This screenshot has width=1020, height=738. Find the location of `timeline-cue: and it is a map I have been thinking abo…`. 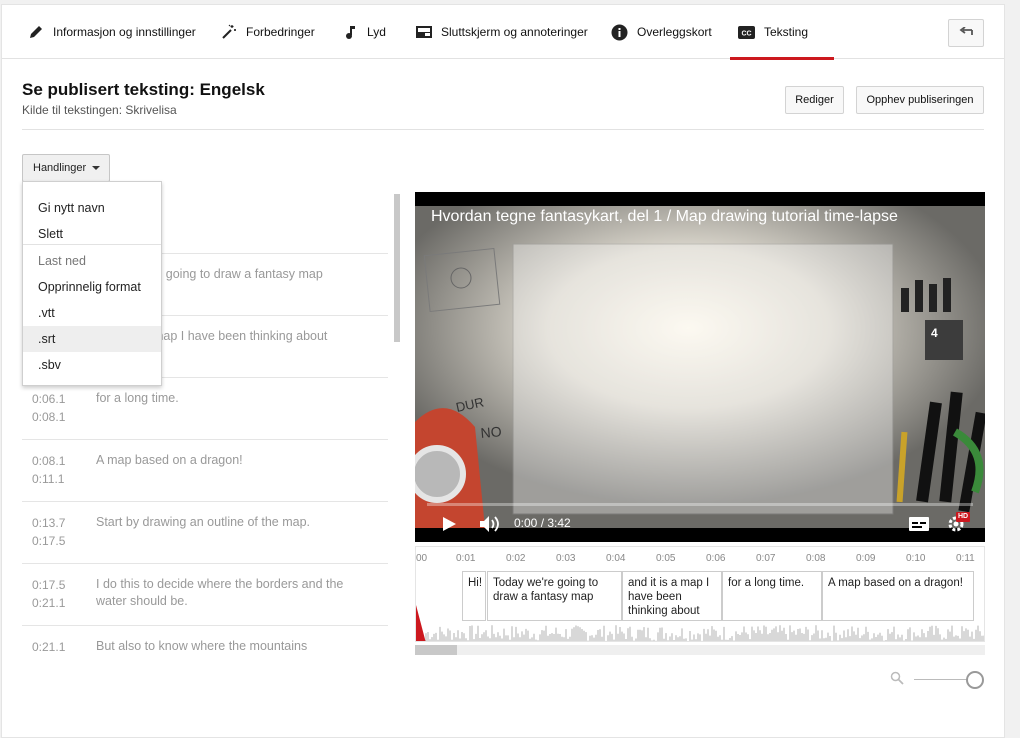

timeline-cue: and it is a map I have been thinking abo… is located at coordinates (672, 596).